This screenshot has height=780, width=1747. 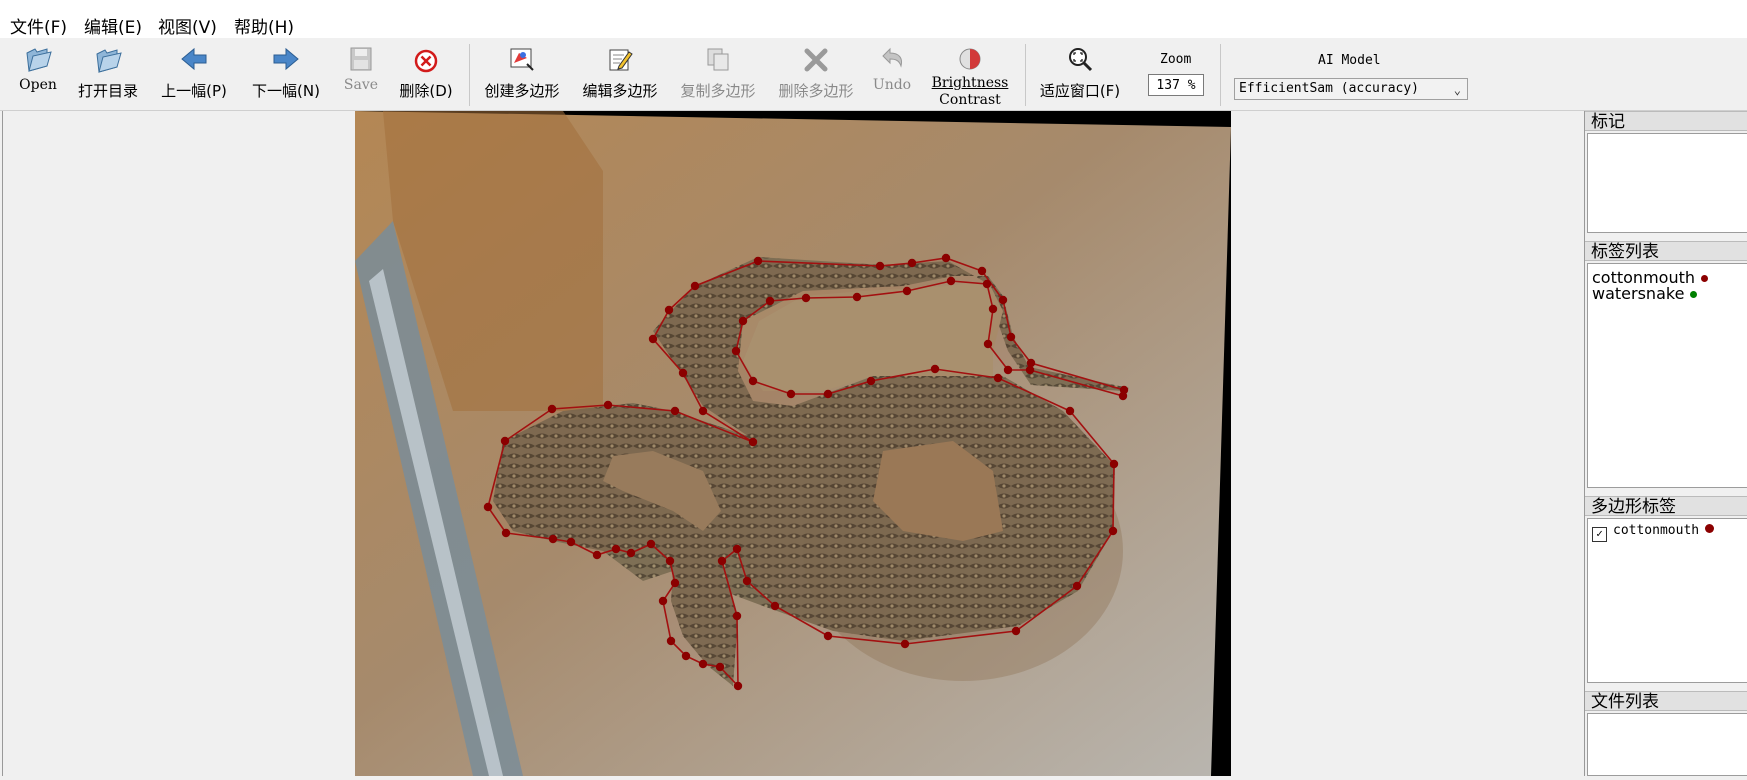 I want to click on save-button: Save, so click(x=361, y=73).